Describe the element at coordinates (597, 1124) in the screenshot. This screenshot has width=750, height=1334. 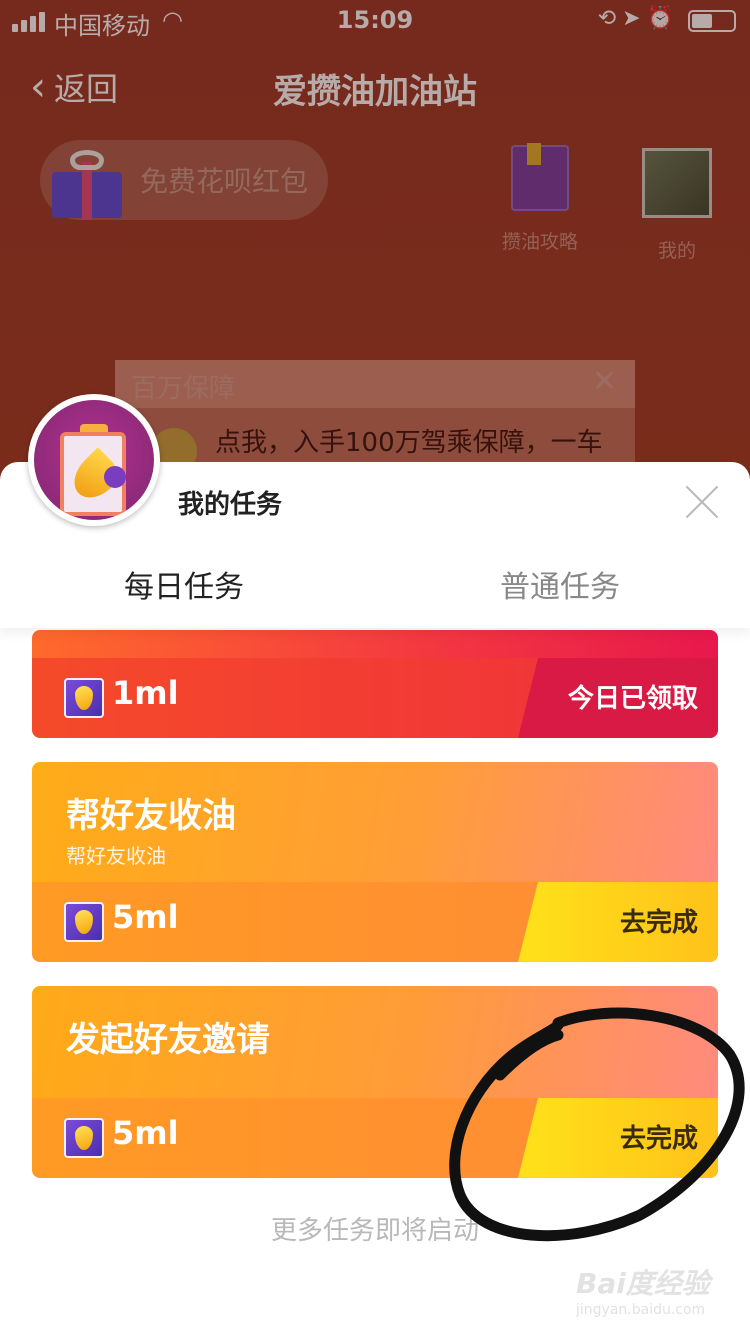
I see `annotation-circle` at that location.